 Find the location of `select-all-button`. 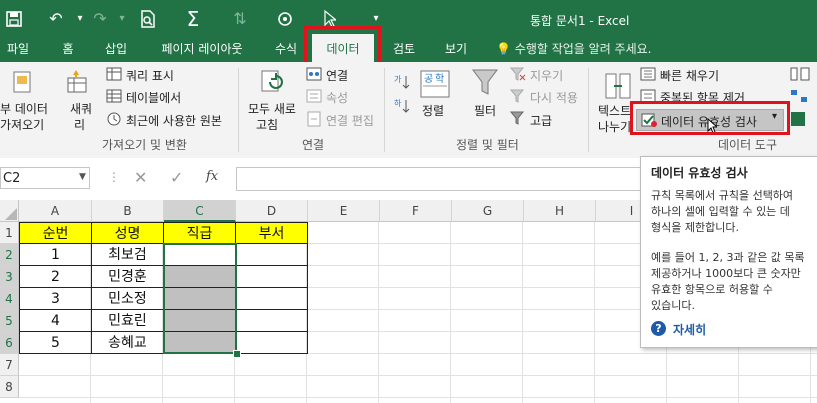

select-all-button is located at coordinates (9, 211).